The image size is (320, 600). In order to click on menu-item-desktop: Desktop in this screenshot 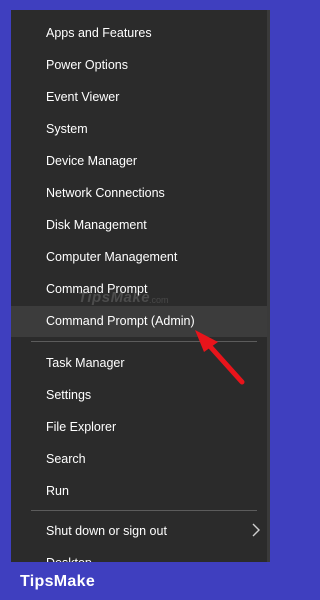, I will do `click(139, 555)`.